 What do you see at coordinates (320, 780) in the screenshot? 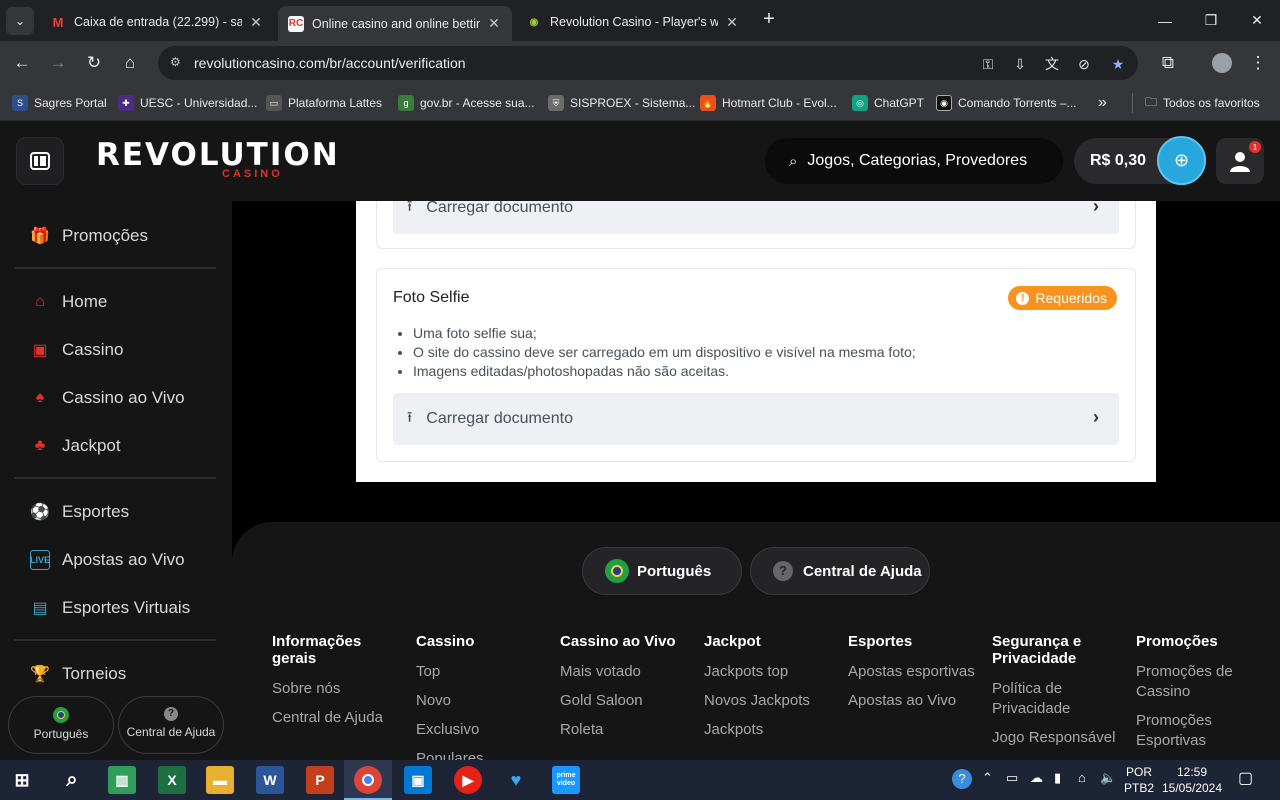
I see `powerpoint-icon: P` at bounding box center [320, 780].